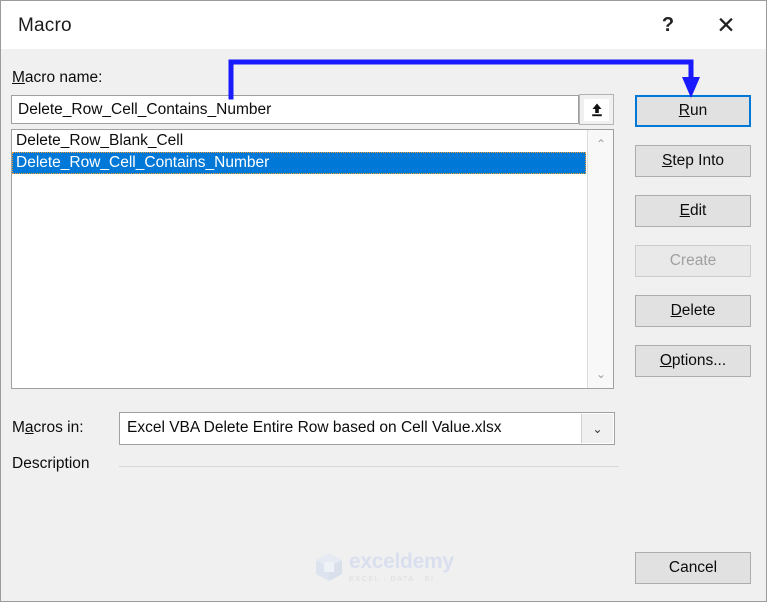  I want to click on edit-button-accel: E, so click(684, 210).